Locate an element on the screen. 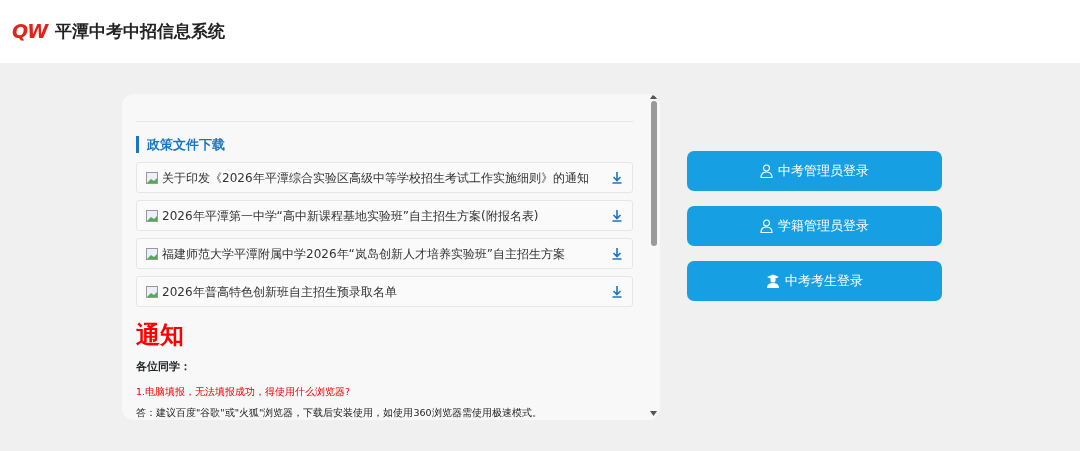  question-text: 1.电脑填报，无法填报成功，得使用什么浏览器? is located at coordinates (244, 391).